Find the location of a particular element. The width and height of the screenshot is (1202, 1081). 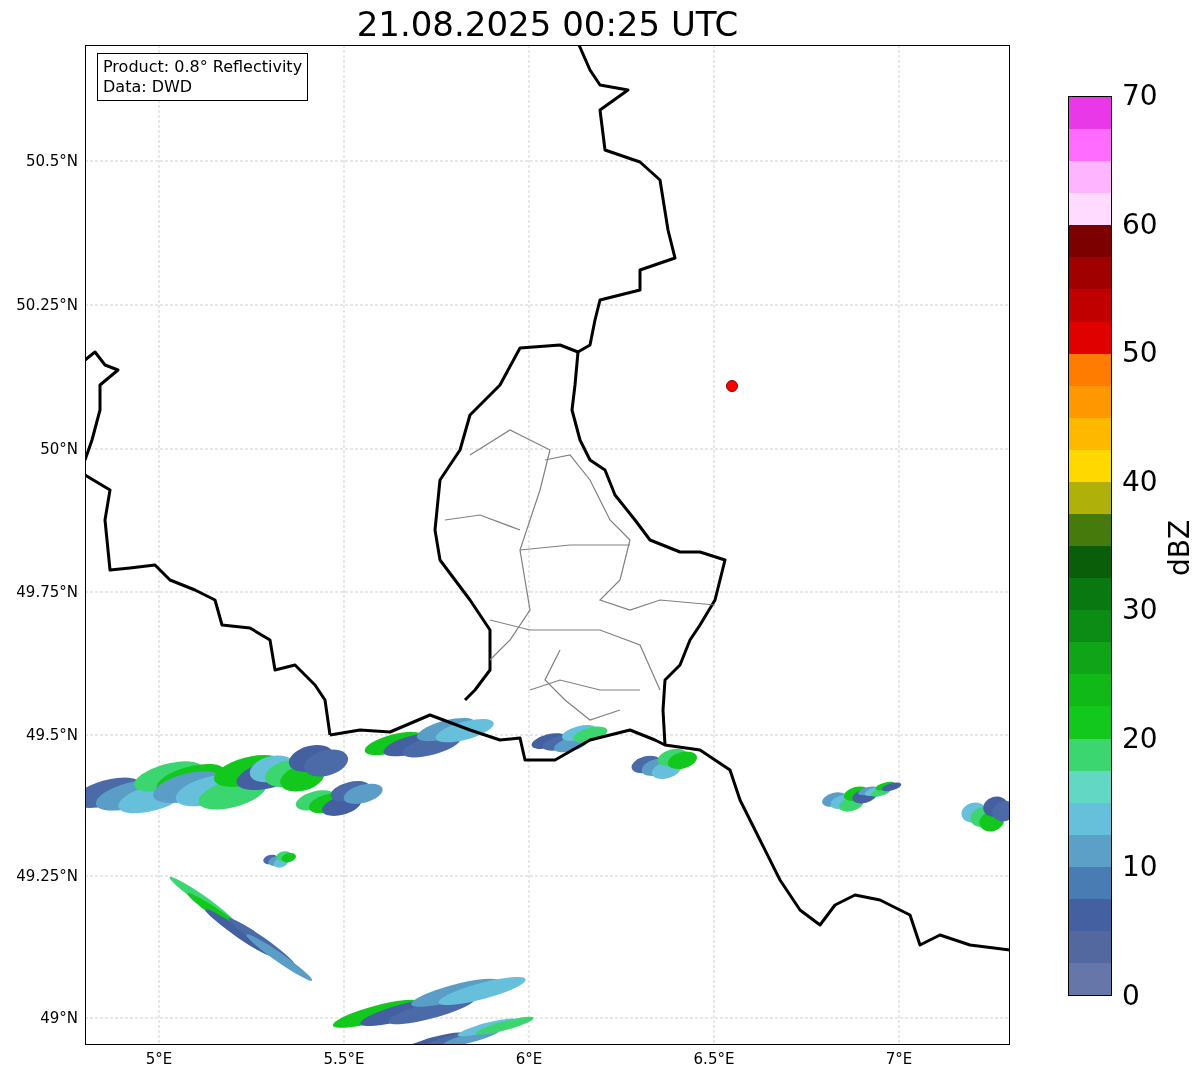

info-text: Product: 0.8° Reflectivity is located at coordinates (203, 67).